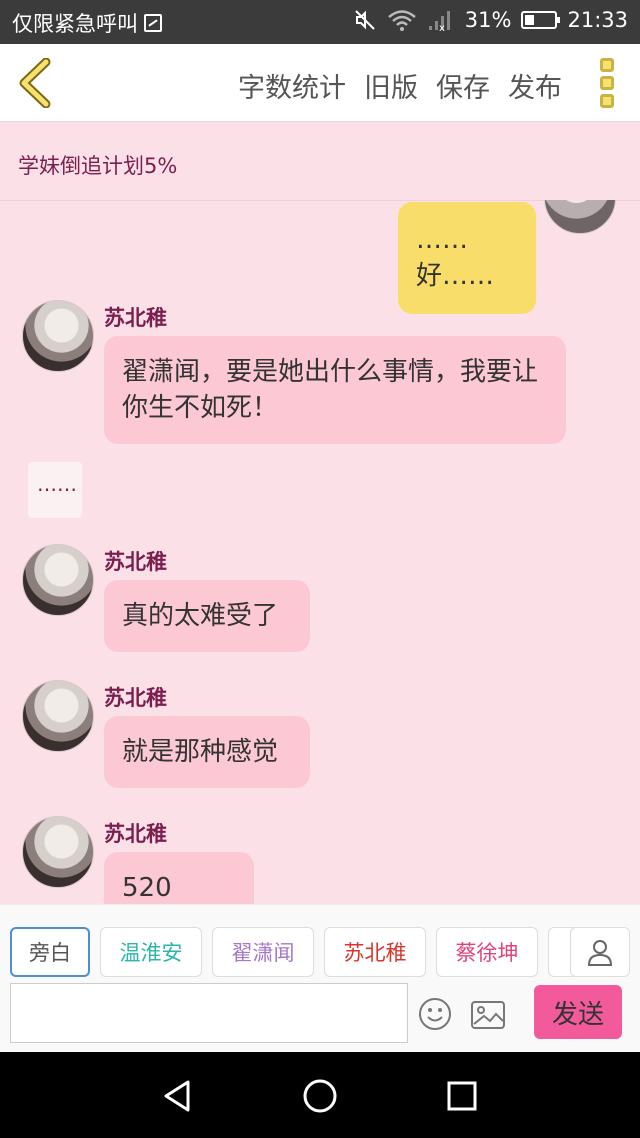 The width and height of the screenshot is (640, 1138). I want to click on status-bar: 仅限紧急呼叫 x 31% 21:33, so click(320, 22).